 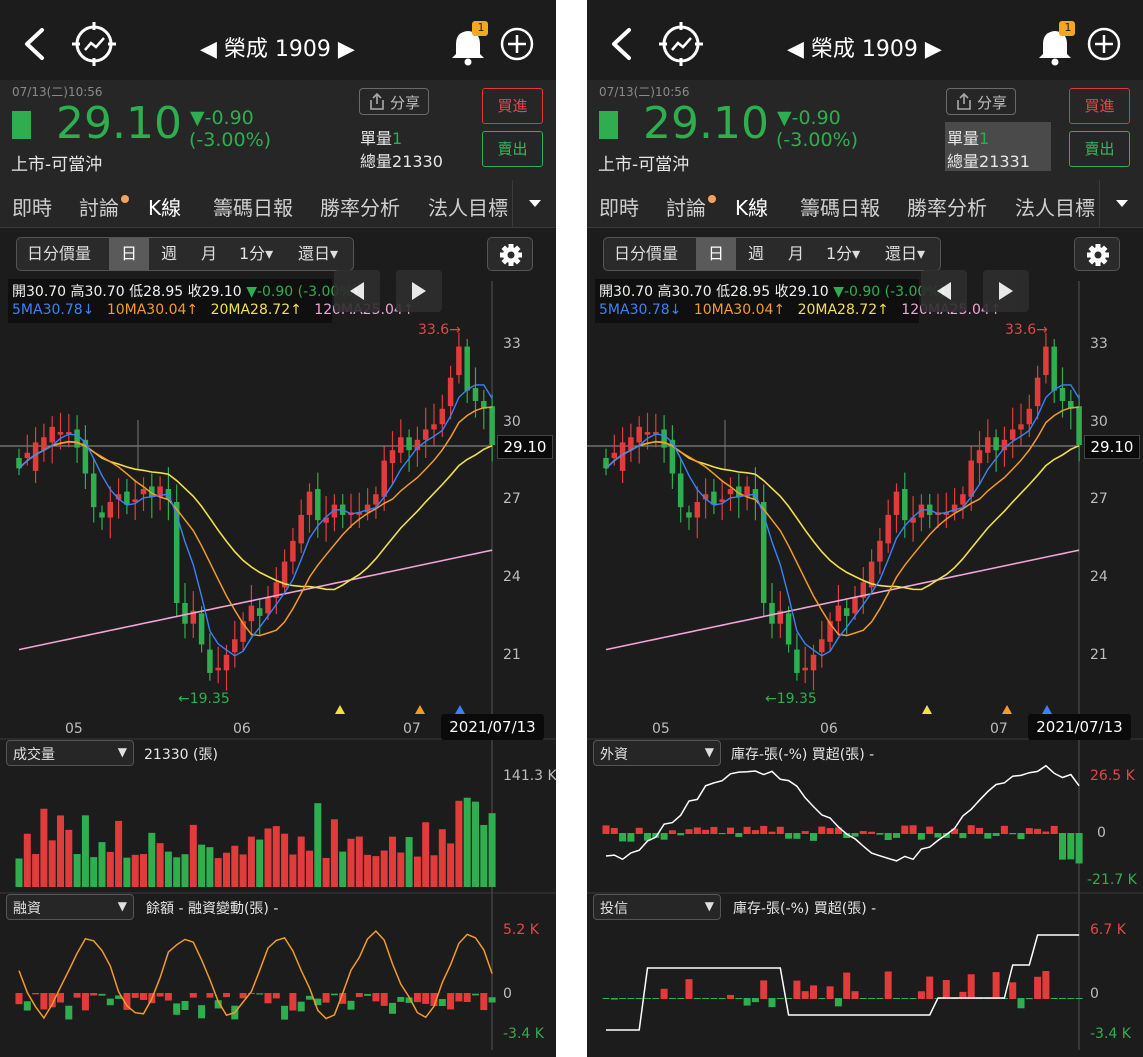 What do you see at coordinates (255, 975) in the screenshot?
I see `margin-balance-line` at bounding box center [255, 975].